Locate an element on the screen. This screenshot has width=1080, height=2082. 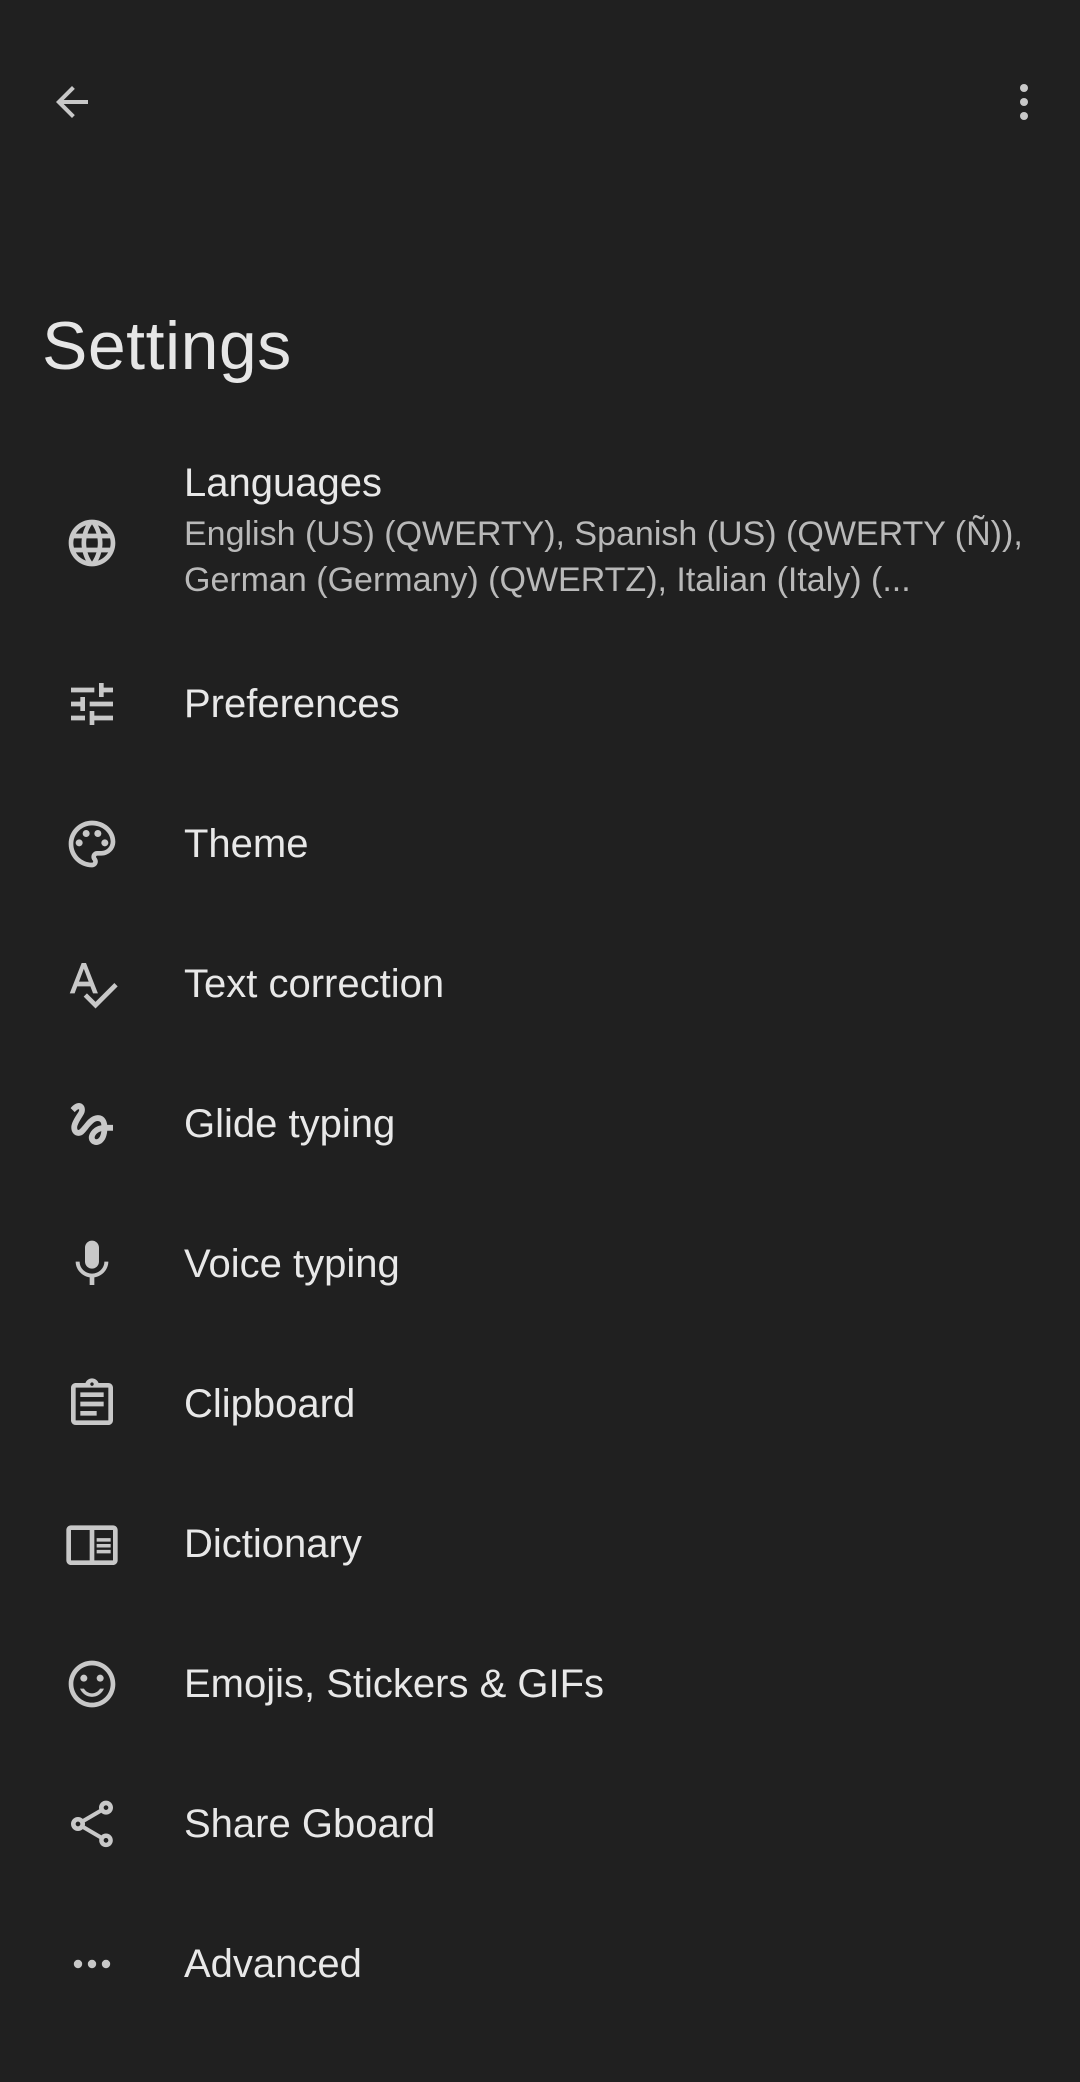
settings-item-label: Text correction is located at coordinates (314, 984).